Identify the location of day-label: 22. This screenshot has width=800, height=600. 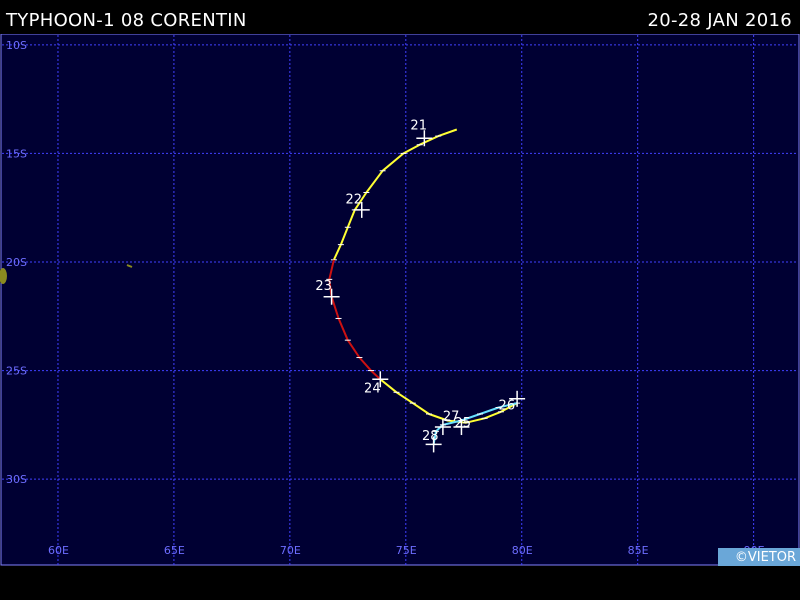
(354, 199).